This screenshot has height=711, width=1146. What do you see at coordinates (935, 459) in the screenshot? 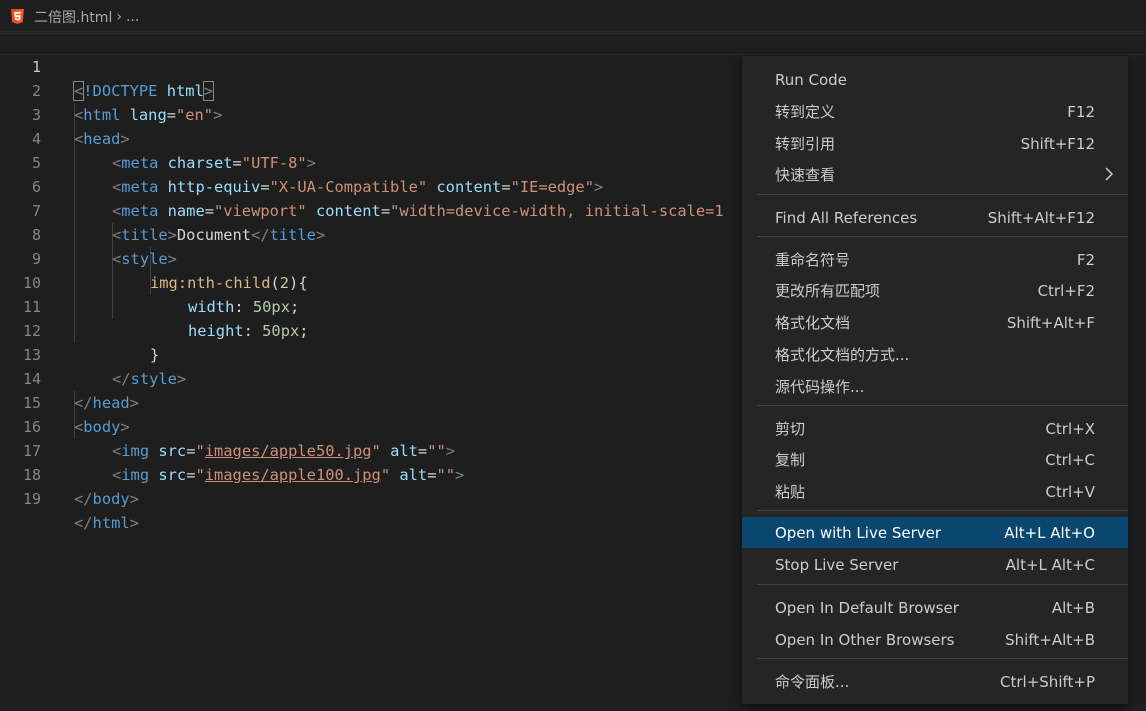
I see `menu-item-copy: 复制 Ctrl+C` at bounding box center [935, 459].